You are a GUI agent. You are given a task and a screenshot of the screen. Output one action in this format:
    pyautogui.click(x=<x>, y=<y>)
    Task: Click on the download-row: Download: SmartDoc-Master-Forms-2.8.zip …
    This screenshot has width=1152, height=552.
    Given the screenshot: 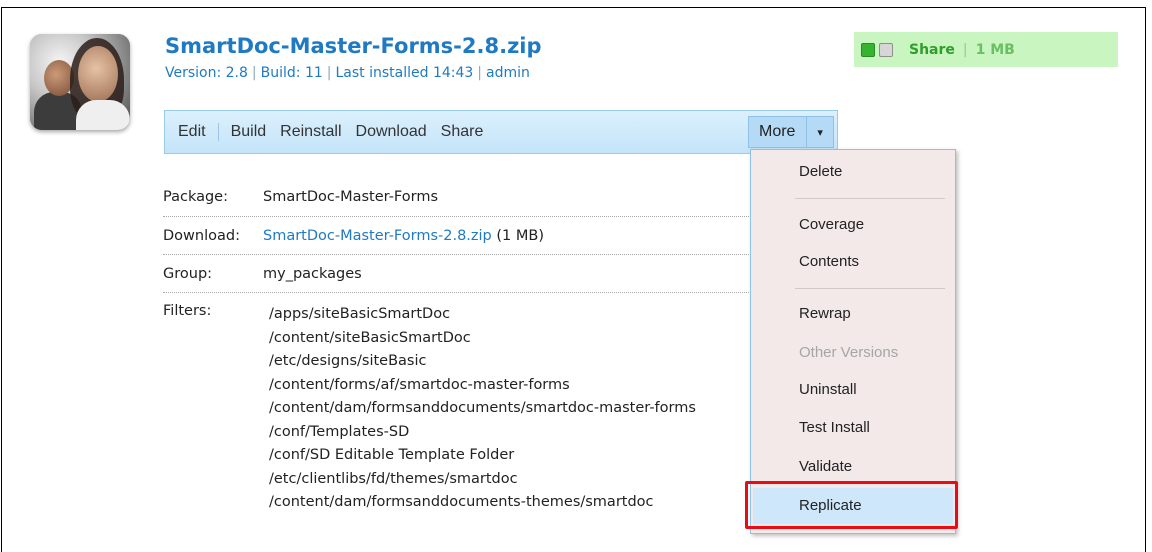 What is the action you would take?
    pyautogui.click(x=458, y=236)
    